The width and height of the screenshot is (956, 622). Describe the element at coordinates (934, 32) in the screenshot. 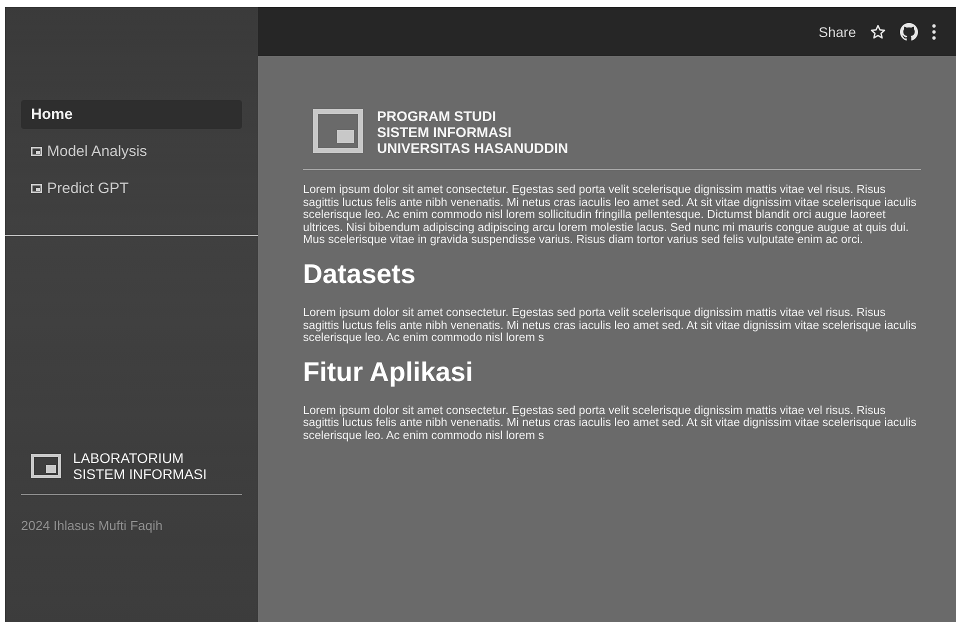

I see `more-icon` at that location.